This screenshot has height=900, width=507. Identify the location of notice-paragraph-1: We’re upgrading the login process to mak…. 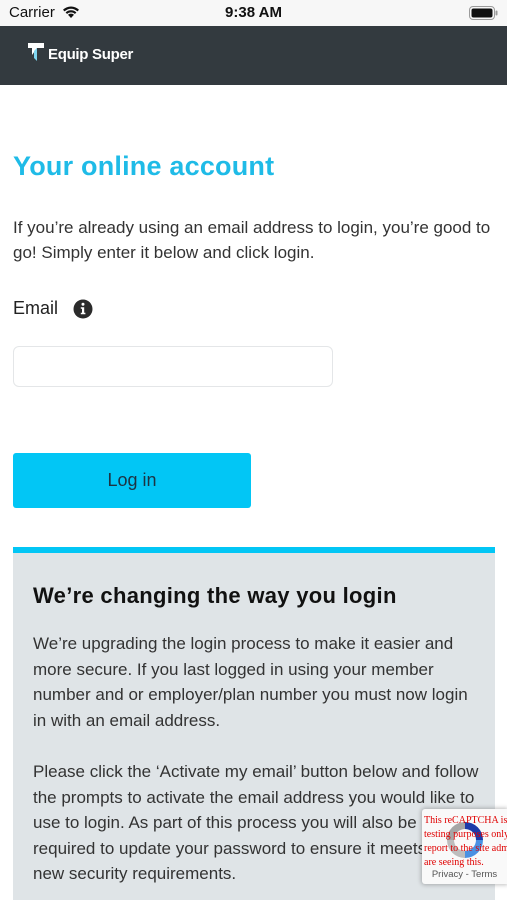
(250, 682).